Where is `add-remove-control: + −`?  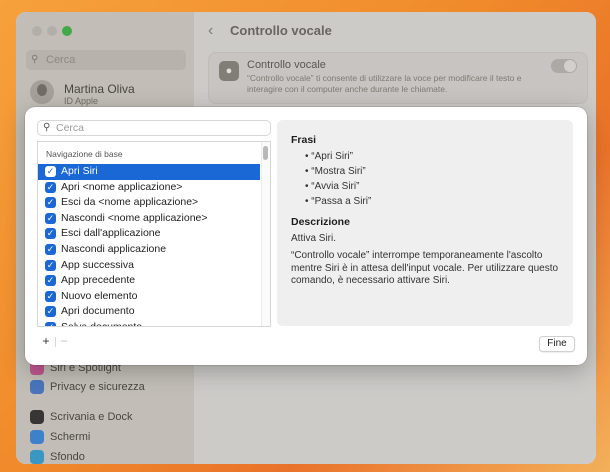
add-remove-control: + − is located at coordinates (55, 342).